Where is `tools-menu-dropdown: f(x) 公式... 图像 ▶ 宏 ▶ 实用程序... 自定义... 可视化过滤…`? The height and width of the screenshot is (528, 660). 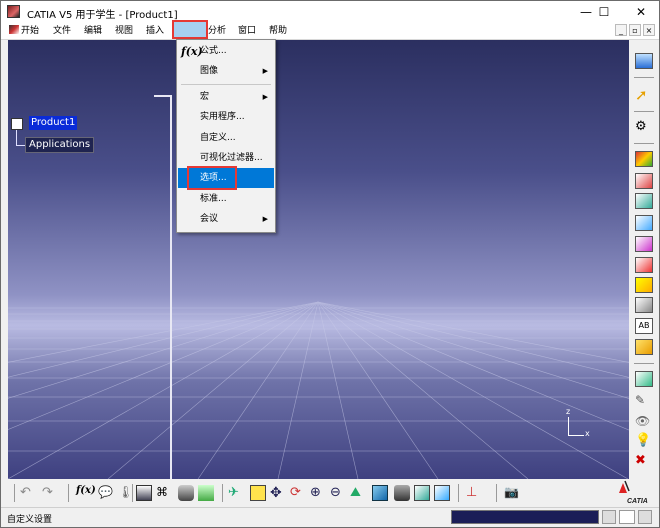 tools-menu-dropdown: f(x) 公式... 图像 ▶ 宏 ▶ 实用程序... 自定义... 可视化过滤… is located at coordinates (226, 136).